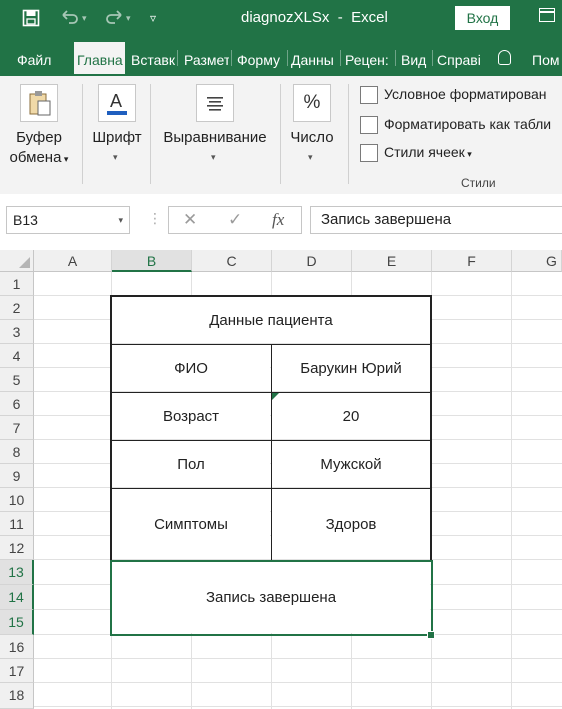 The width and height of the screenshot is (562, 709). What do you see at coordinates (351, 368) in the screenshot?
I see `value-cell-name: Барукин Юрий` at bounding box center [351, 368].